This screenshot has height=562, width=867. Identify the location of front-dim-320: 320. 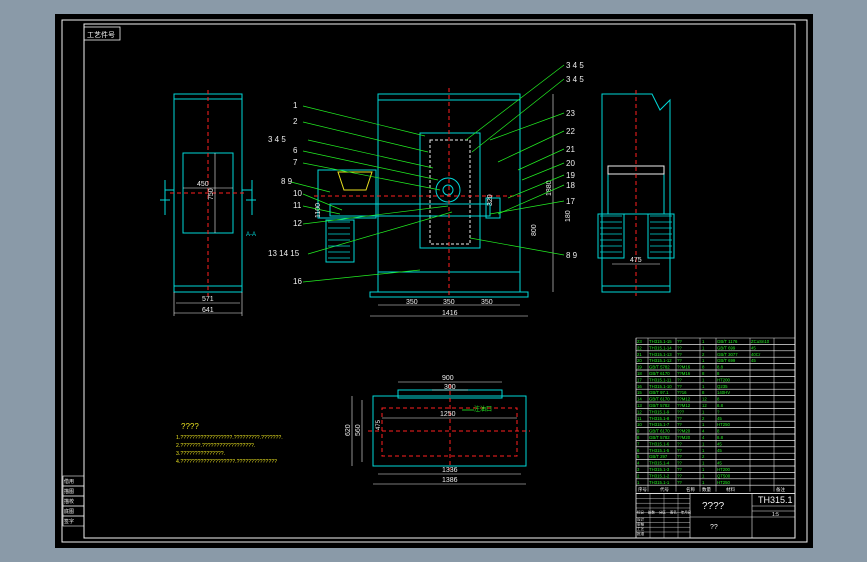
(490, 200).